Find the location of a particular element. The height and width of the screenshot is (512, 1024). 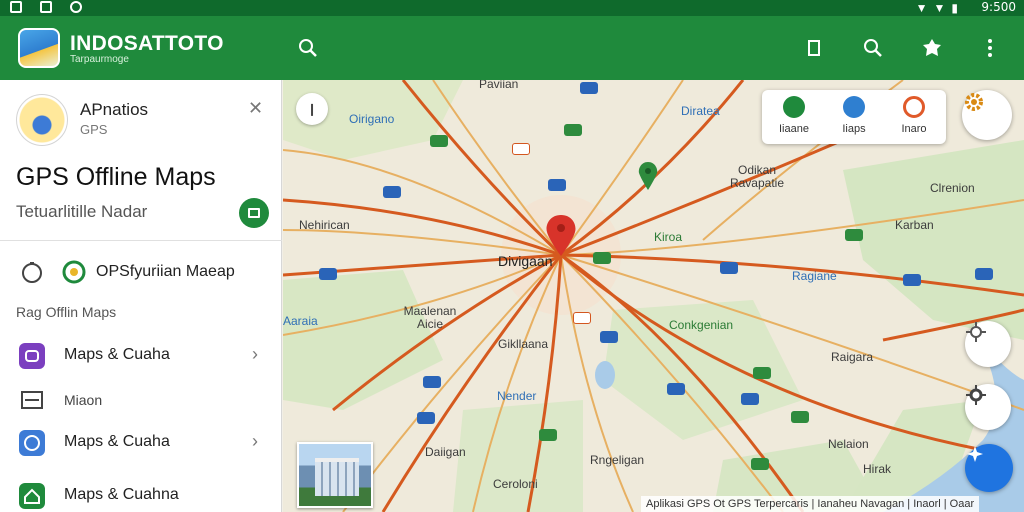

map-label: Daiigan is located at coordinates (445, 452).